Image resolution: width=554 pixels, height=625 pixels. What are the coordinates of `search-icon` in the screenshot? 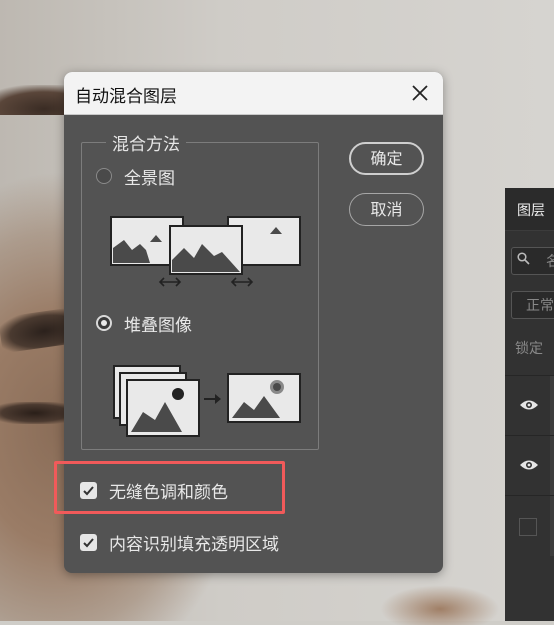 It's located at (523, 260).